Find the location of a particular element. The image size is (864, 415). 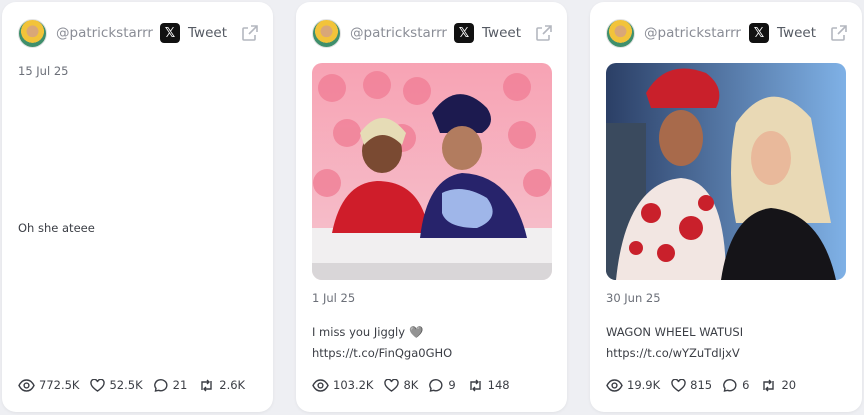

views-stat: 19.9K is located at coordinates (633, 385).